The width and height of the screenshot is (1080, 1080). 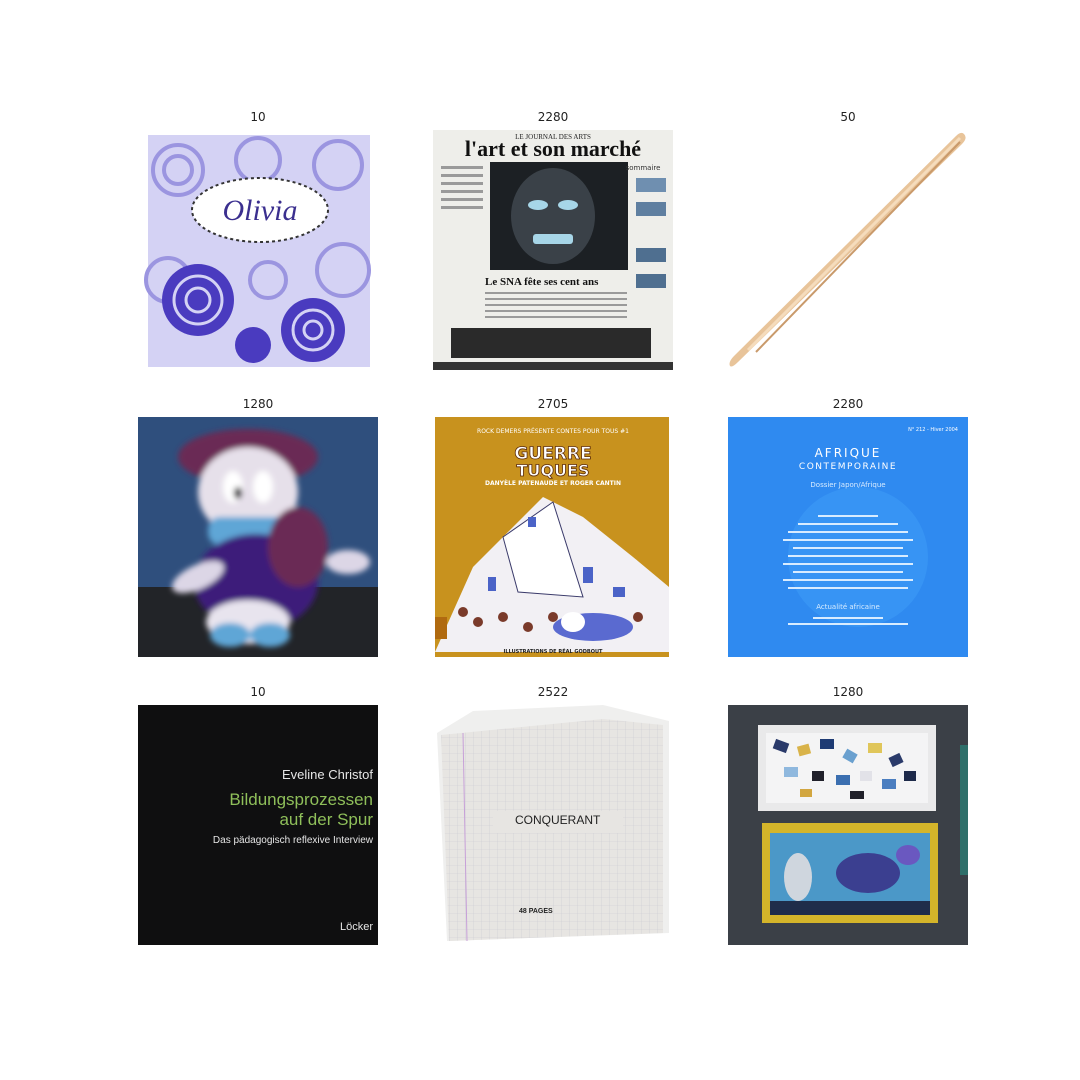 I want to click on book-title-2: auf der Spur, so click(x=326, y=819).